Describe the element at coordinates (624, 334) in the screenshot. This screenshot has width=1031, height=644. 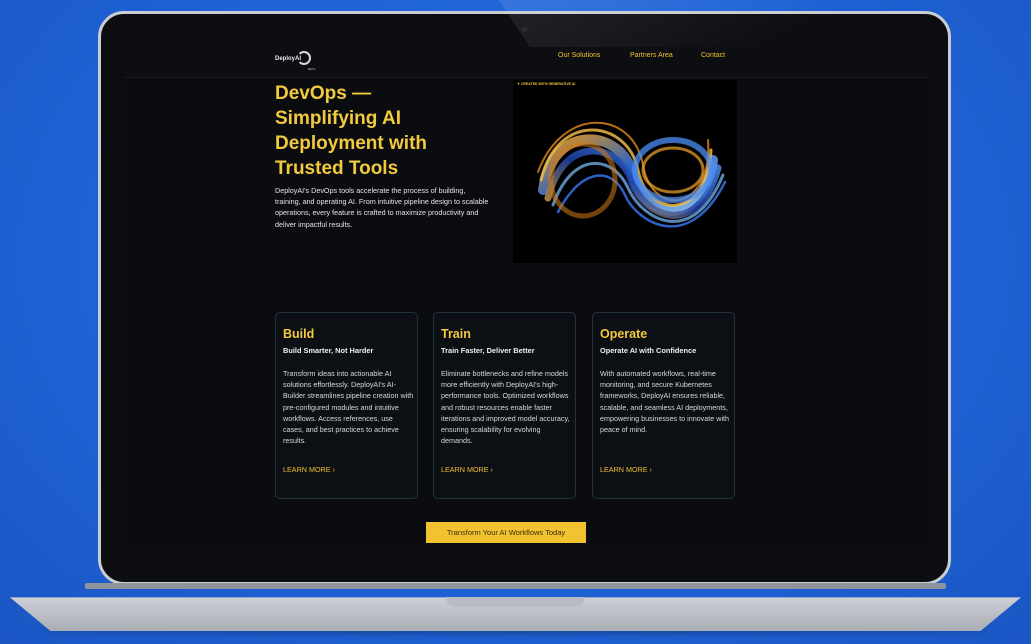
I see `card-title: Operate` at that location.